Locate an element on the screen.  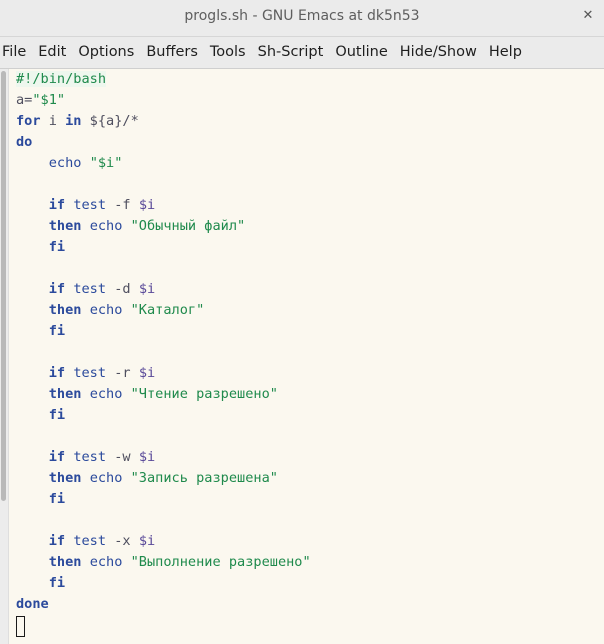
code-line: if test -x $i is located at coordinates (310, 541).